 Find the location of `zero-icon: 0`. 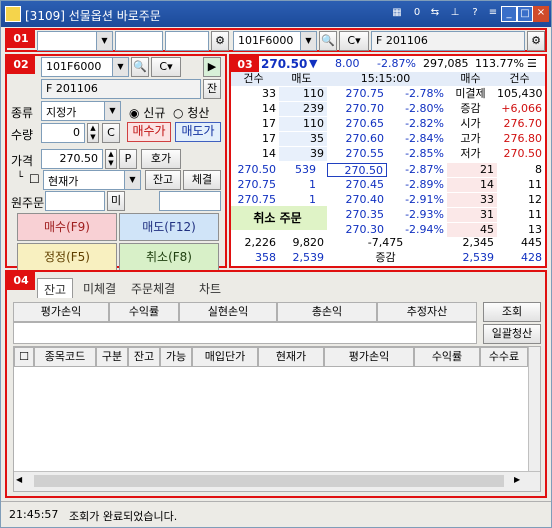

zero-icon: 0 is located at coordinates (417, 14).